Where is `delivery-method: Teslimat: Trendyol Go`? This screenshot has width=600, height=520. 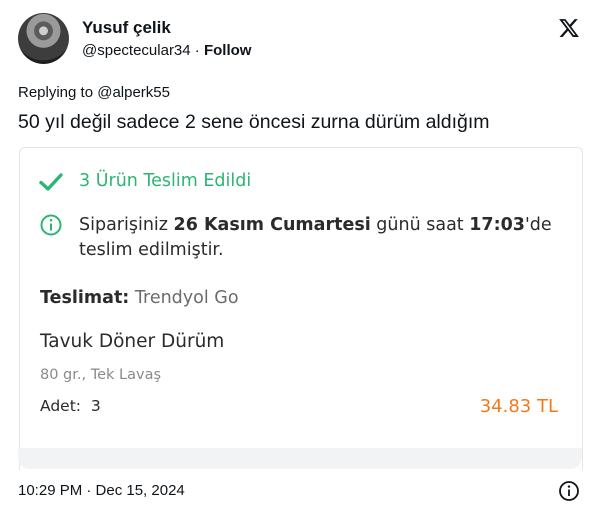
delivery-method: Teslimat: Trendyol Go is located at coordinates (139, 298).